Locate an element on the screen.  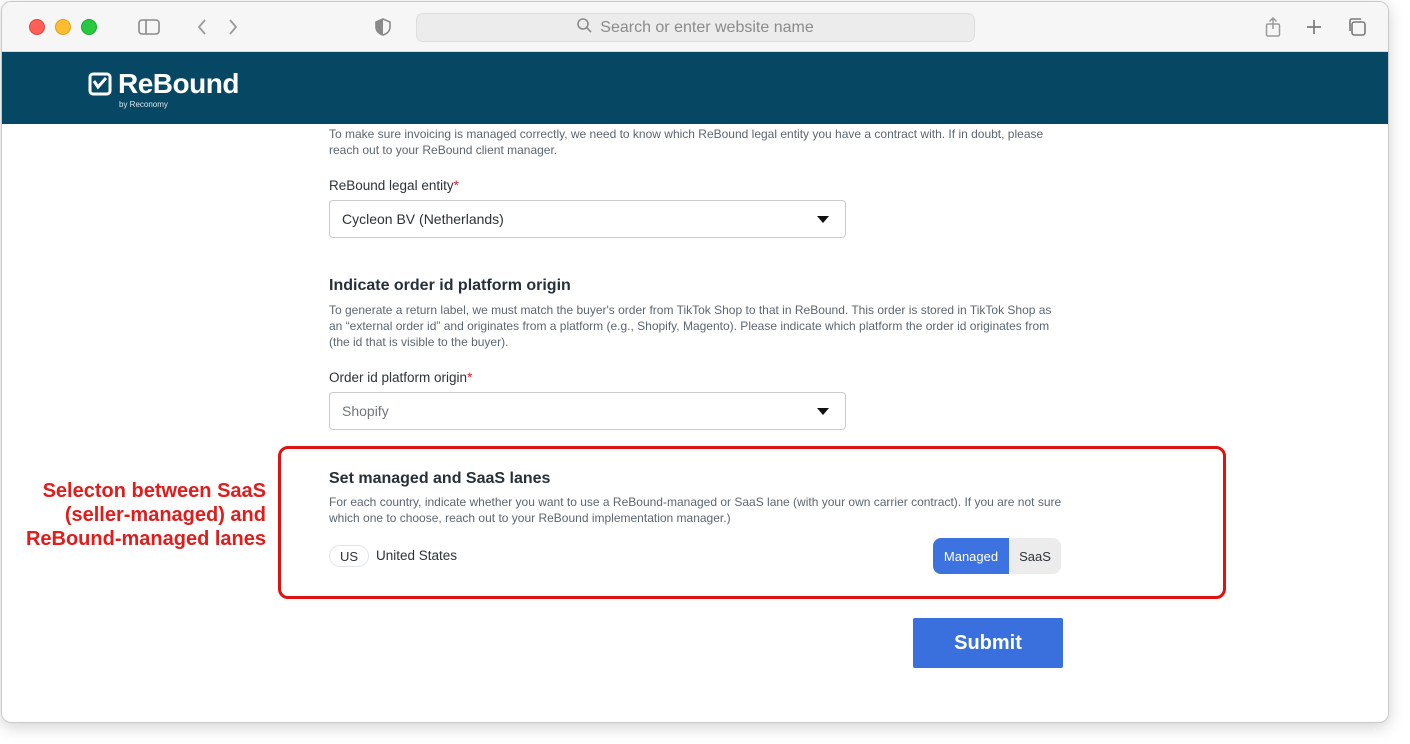
legal-entity-label: ReBound legal entity* is located at coordinates (394, 185).